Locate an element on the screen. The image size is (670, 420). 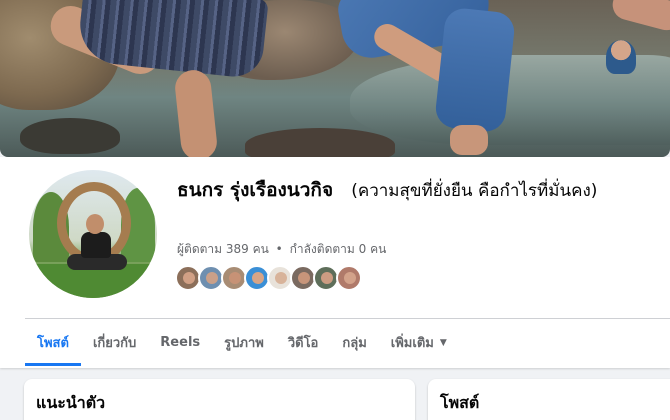
tab-label: รูปภาพ is located at coordinates (244, 343).